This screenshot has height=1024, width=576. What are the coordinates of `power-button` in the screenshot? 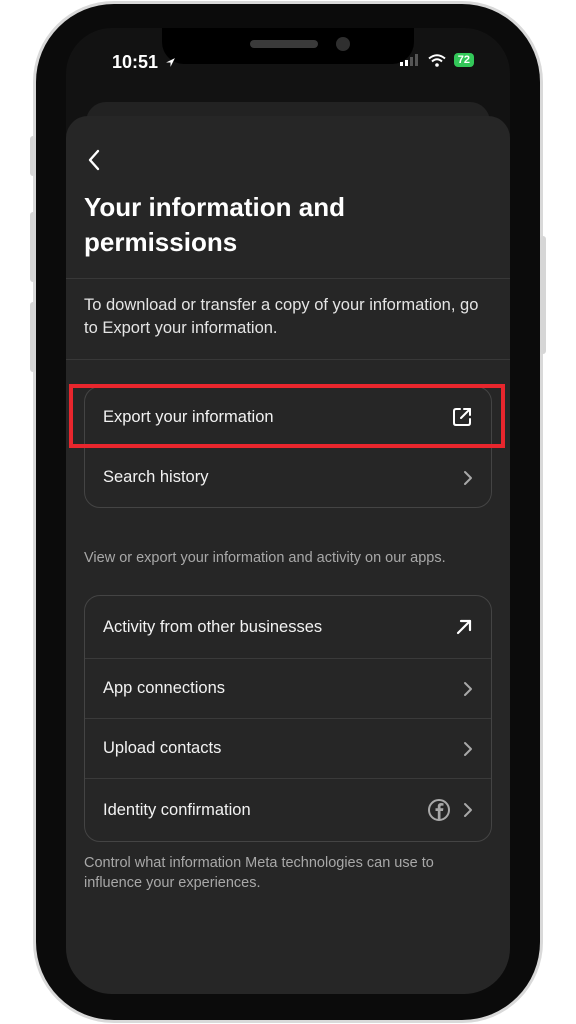 It's located at (543, 295).